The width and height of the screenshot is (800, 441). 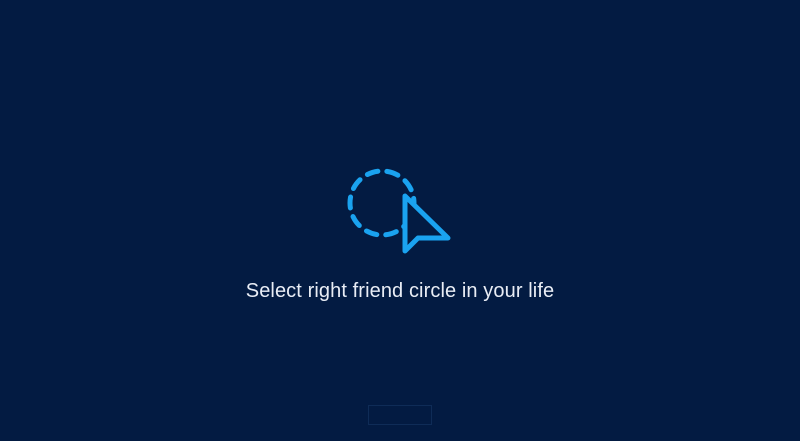 What do you see at coordinates (400, 415) in the screenshot?
I see `watermark-logo` at bounding box center [400, 415].